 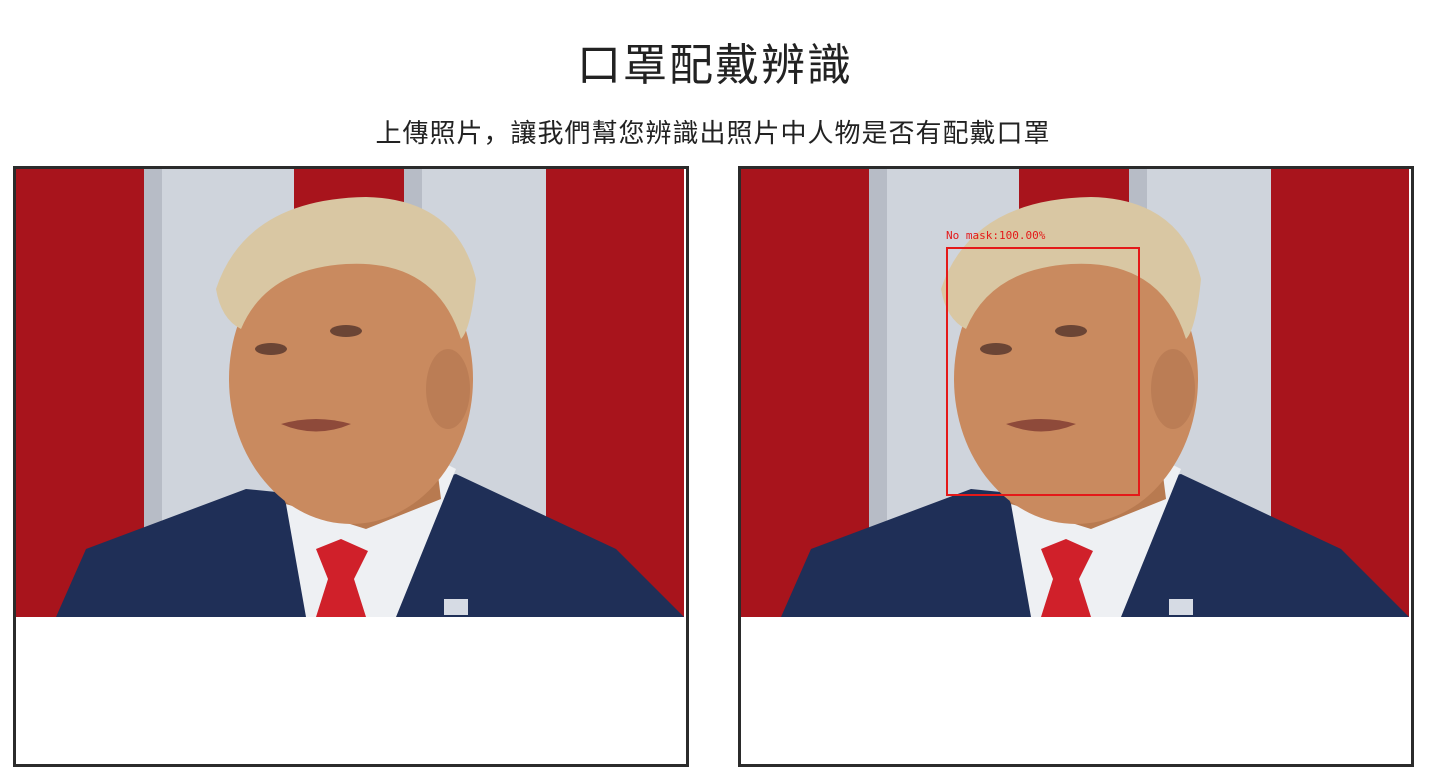 What do you see at coordinates (715, 65) in the screenshot?
I see `page-title: 口罩配戴辨識` at bounding box center [715, 65].